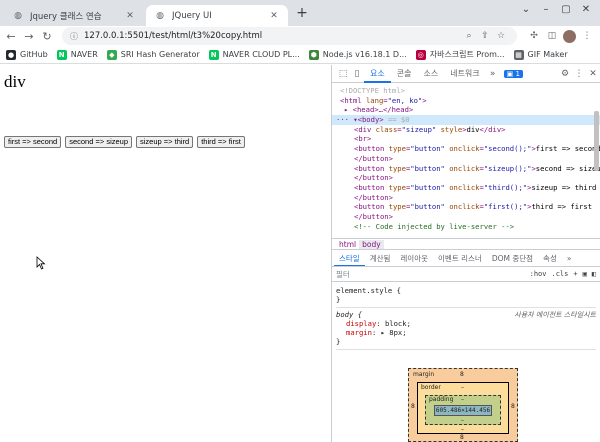 This screenshot has width=600, height=442. Describe the element at coordinates (485, 36) in the screenshot. I see `share-icon: ⇪` at that location.